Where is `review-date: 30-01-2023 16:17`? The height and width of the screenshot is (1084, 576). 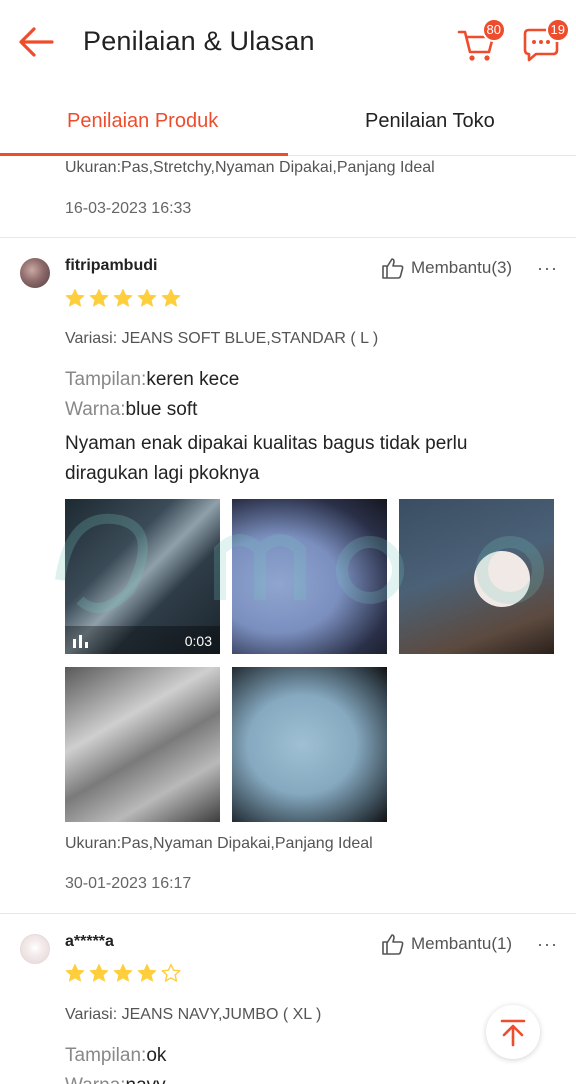
review-date: 30-01-2023 16:17 is located at coordinates (128, 883).